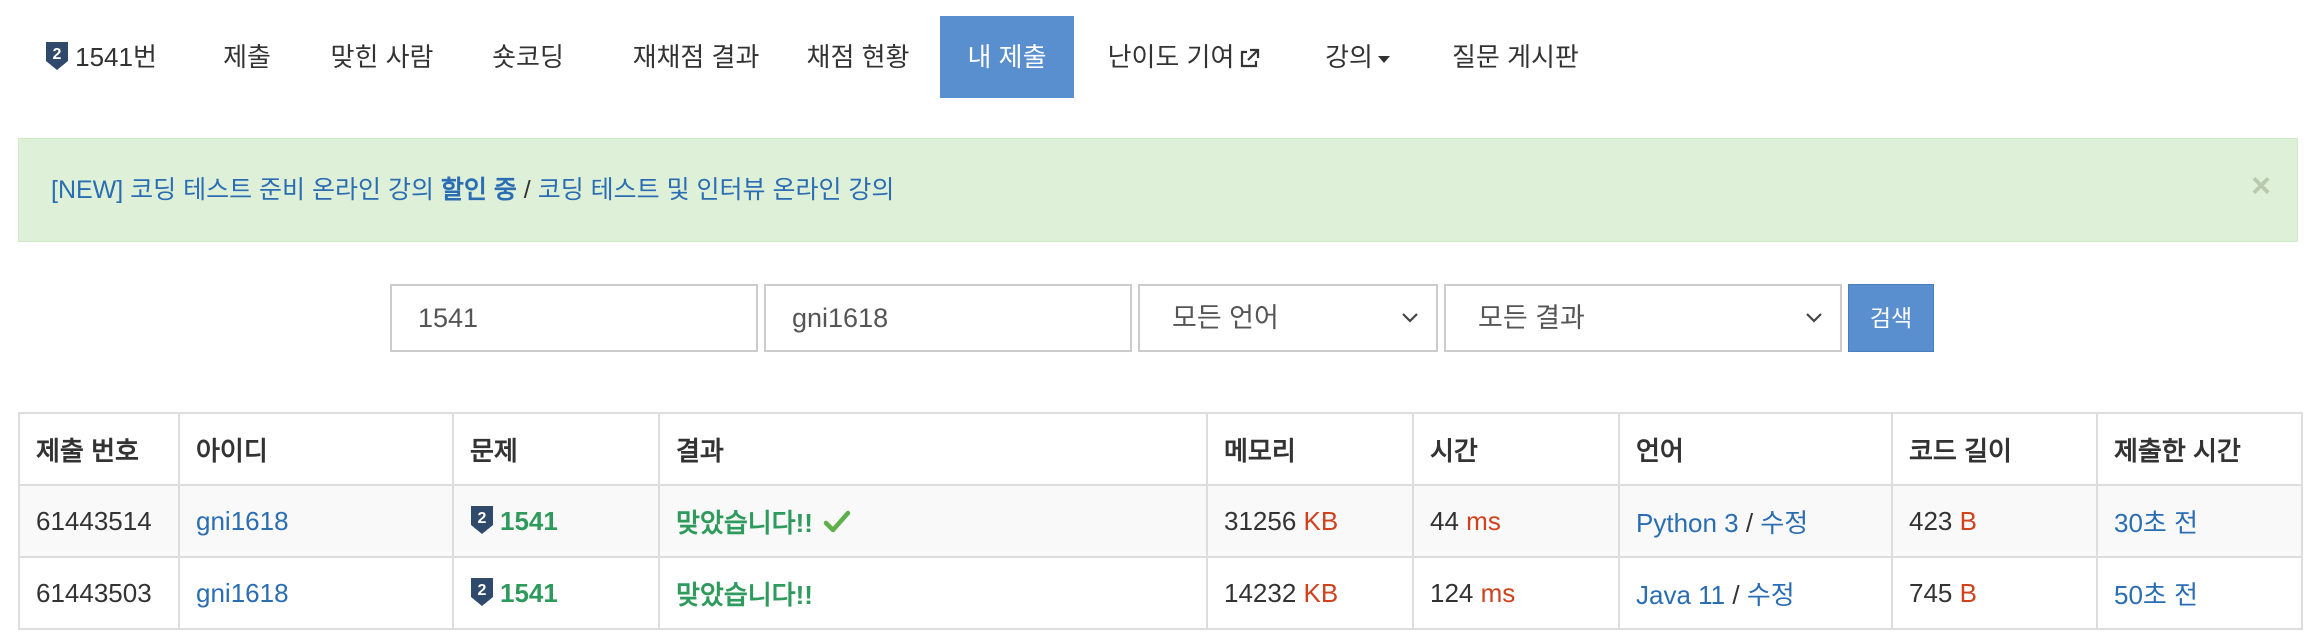  I want to click on promo-link-coding-test-course: [NEW] 코딩 테스트 준비 온라인 강의 할인 중, so click(284, 190).